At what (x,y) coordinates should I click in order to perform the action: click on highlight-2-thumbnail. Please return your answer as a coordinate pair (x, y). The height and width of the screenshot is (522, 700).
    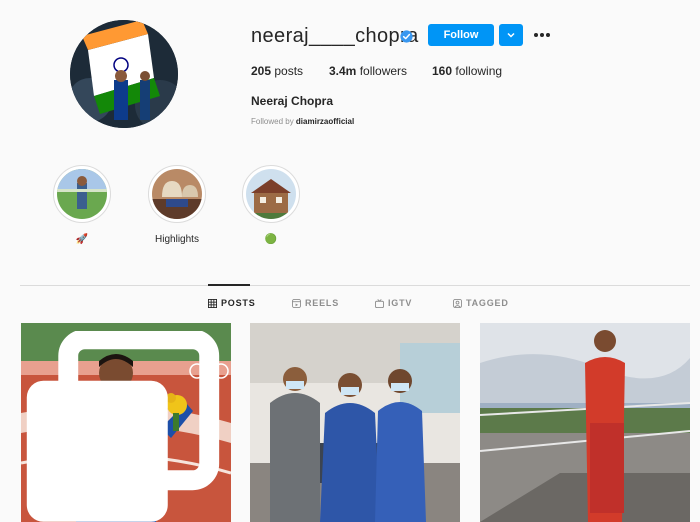
    Looking at the image, I should click on (177, 194).